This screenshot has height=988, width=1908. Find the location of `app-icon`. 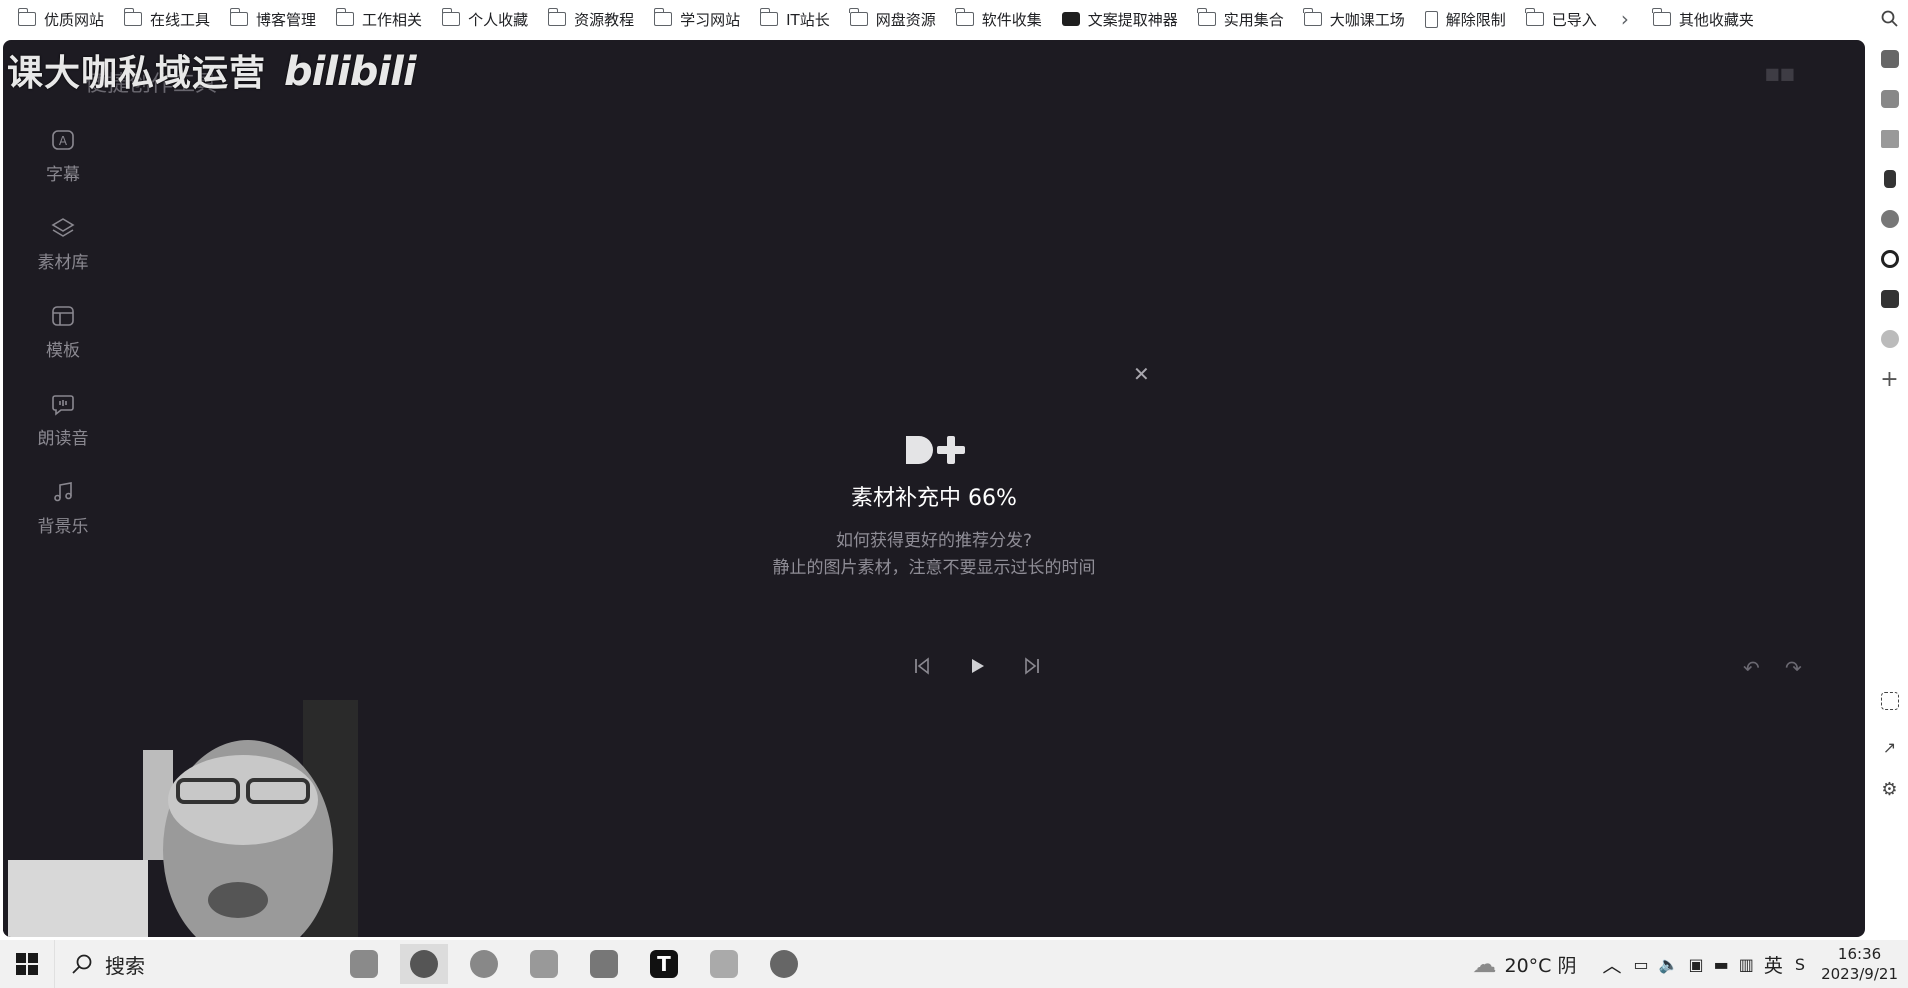

app-icon is located at coordinates (1070, 19).